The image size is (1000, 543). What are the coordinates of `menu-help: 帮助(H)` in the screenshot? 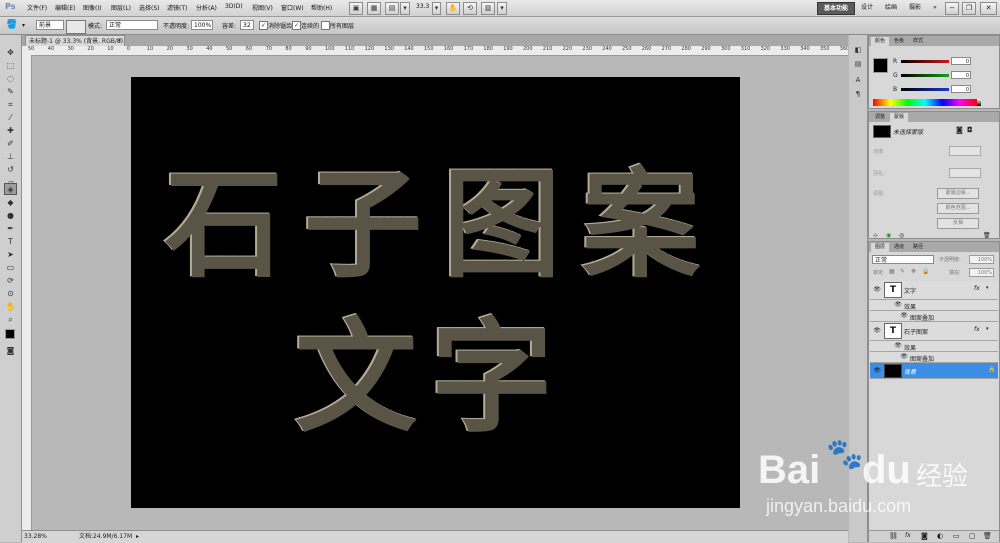 It's located at (321, 7).